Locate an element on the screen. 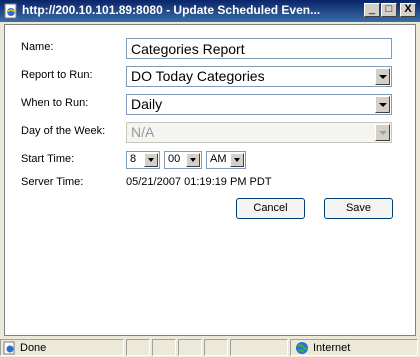 Image resolution: width=420 pixels, height=357 pixels. server-time-value: 05/21/2007 01:19:19 PM PDT is located at coordinates (199, 182).